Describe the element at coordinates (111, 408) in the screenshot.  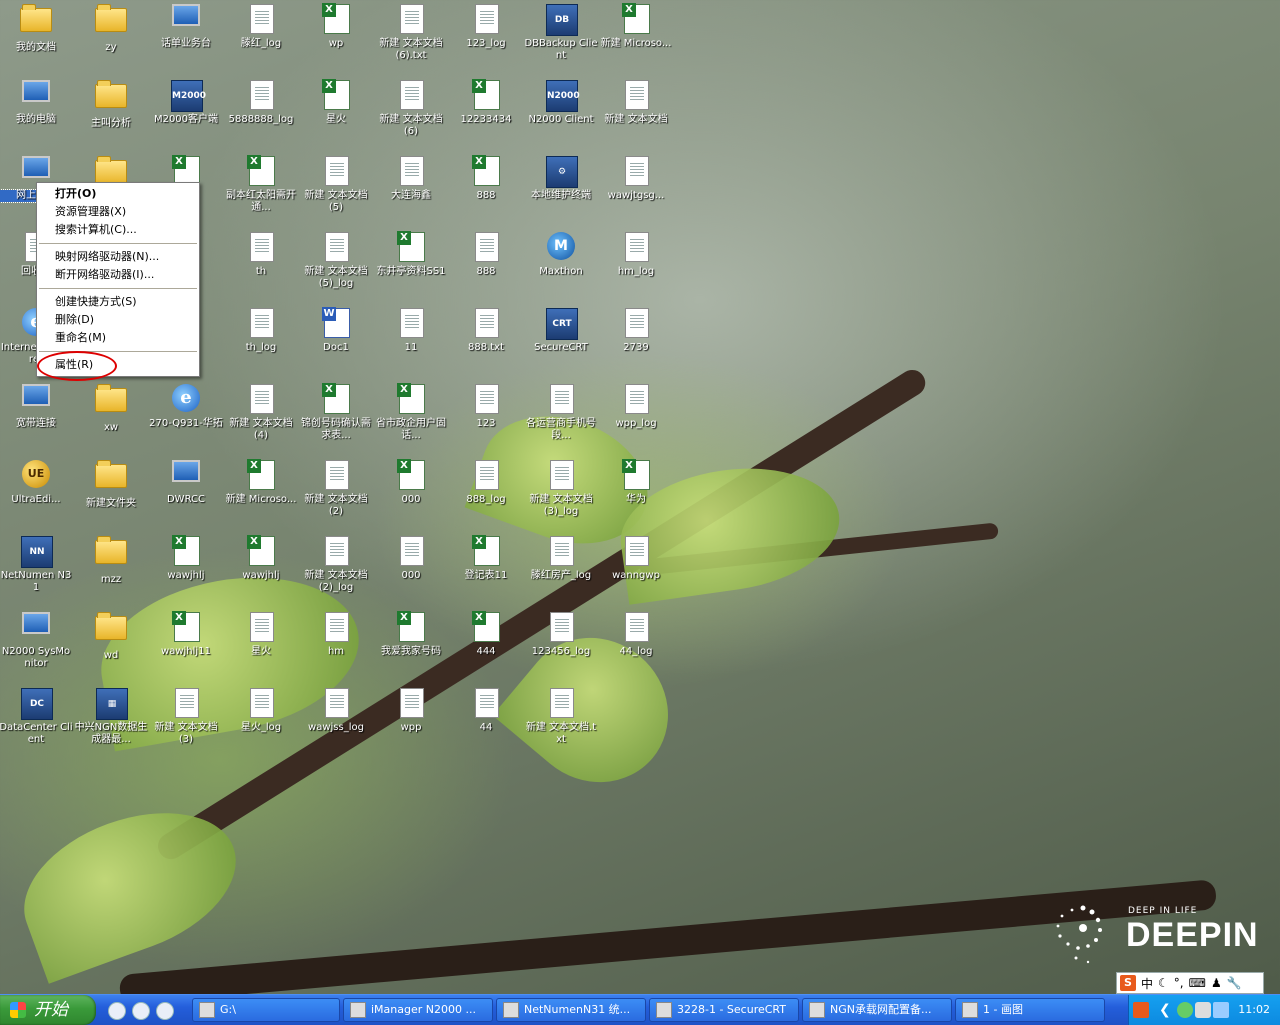
I see `desktop-icon: xw` at that location.